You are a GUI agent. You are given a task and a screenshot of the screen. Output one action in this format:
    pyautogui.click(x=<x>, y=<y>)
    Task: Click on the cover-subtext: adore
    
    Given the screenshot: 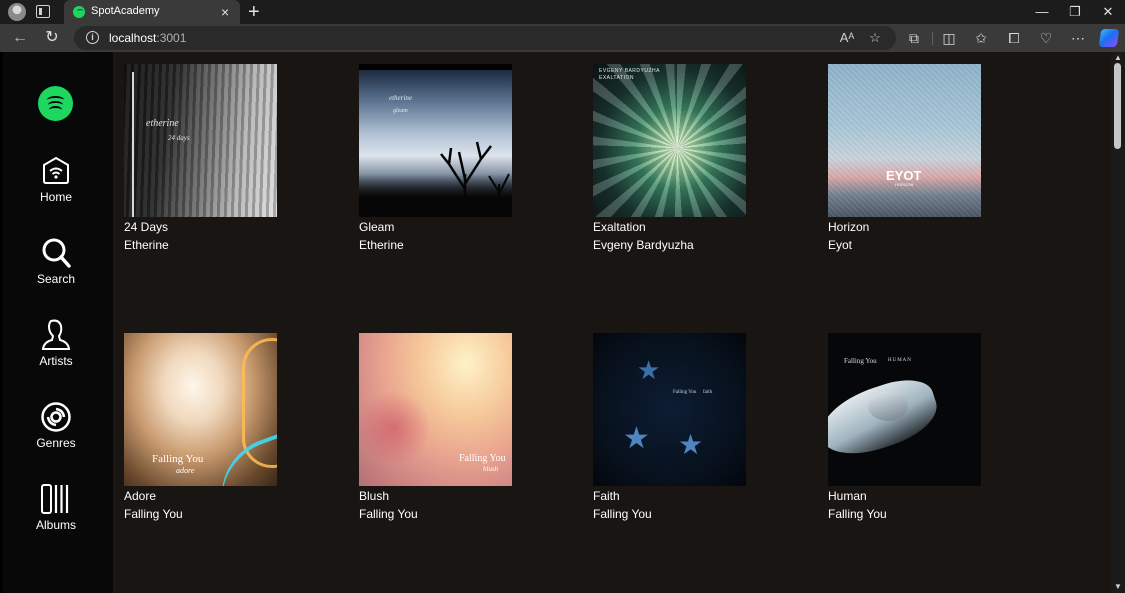 What is the action you would take?
    pyautogui.click(x=185, y=470)
    